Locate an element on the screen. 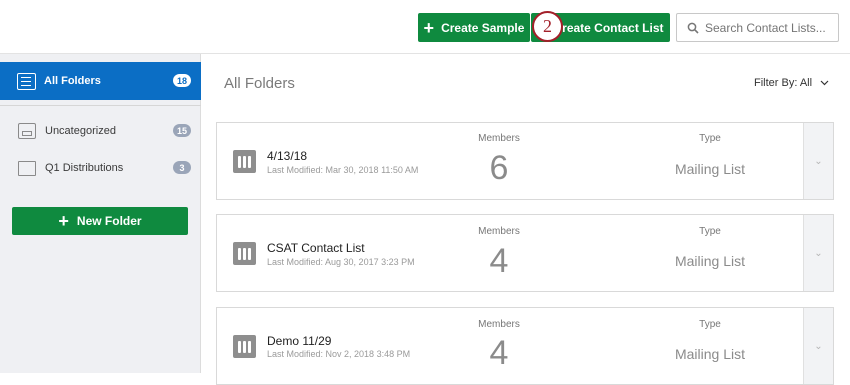 The height and width of the screenshot is (385, 850). count-badge: 3 is located at coordinates (182, 167).